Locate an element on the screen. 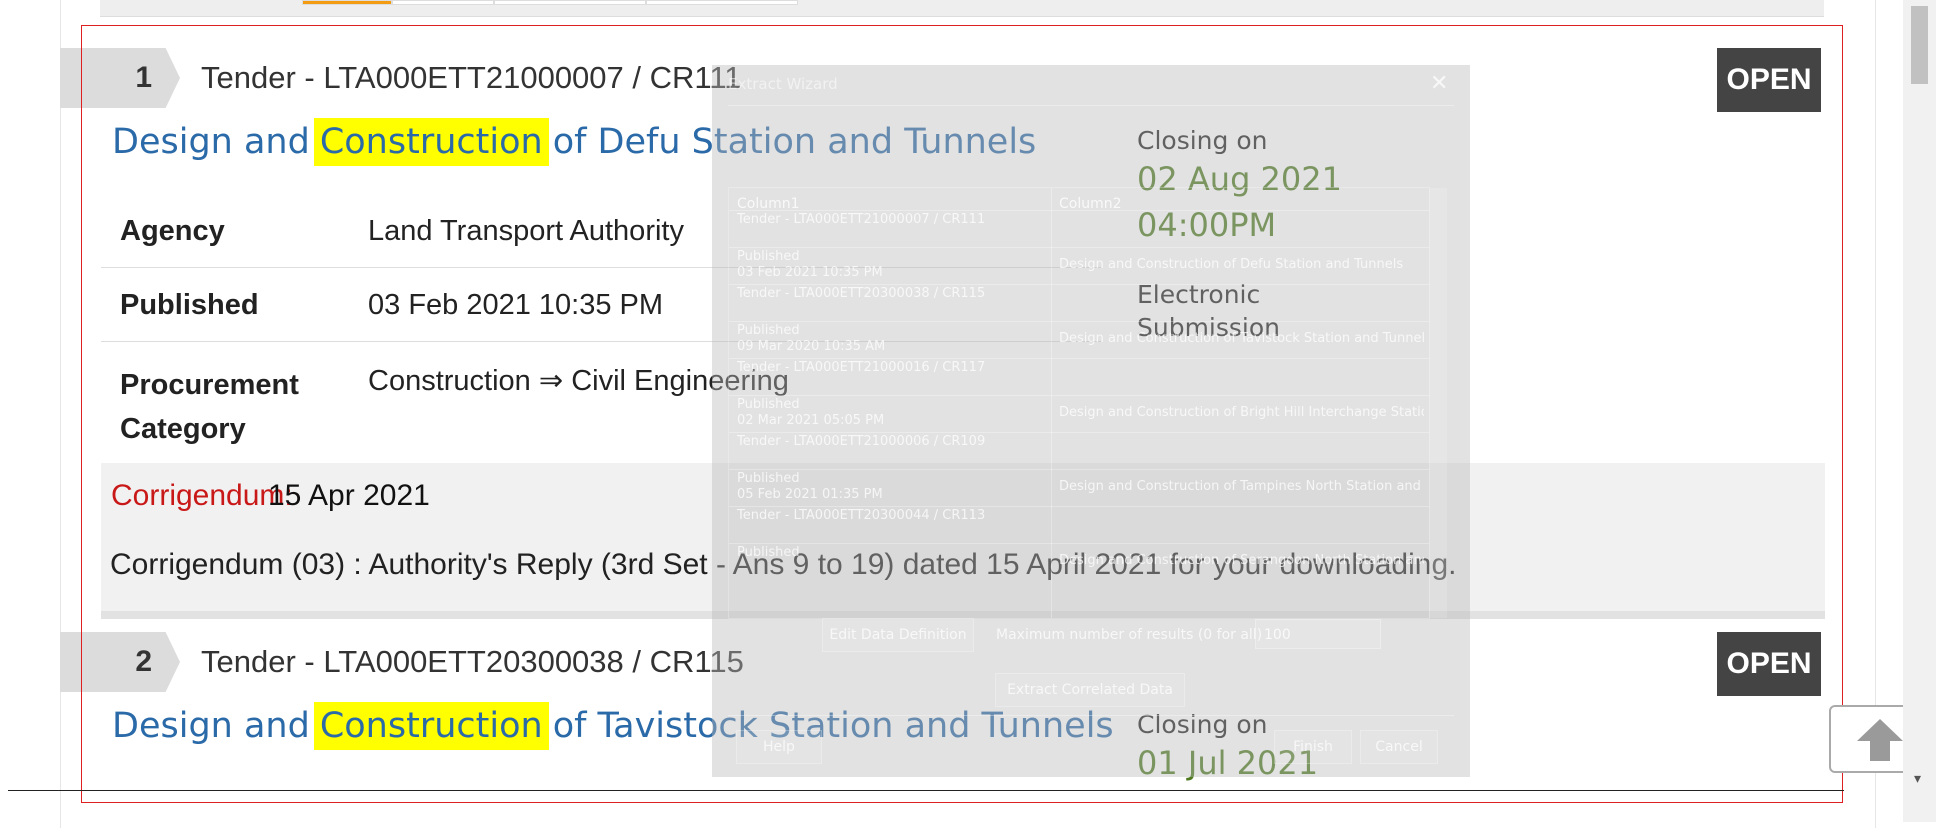  grid-cell: Tender - LTA000ETT21000016 / CR117 is located at coordinates (861, 368).